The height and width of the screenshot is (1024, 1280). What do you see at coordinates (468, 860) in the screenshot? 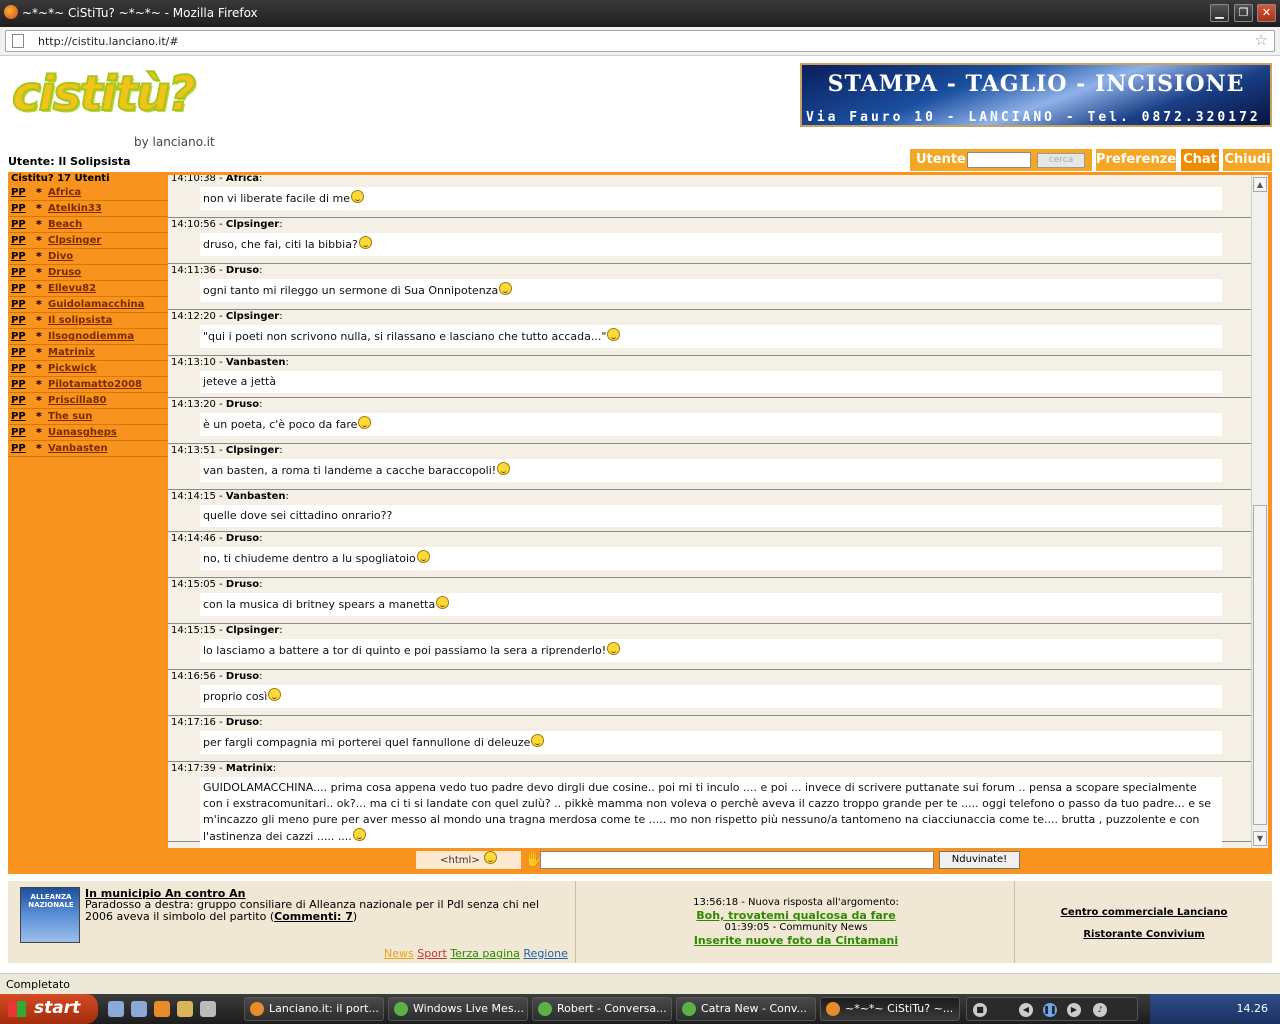
I see `html-smiley-button: <html>` at bounding box center [468, 860].